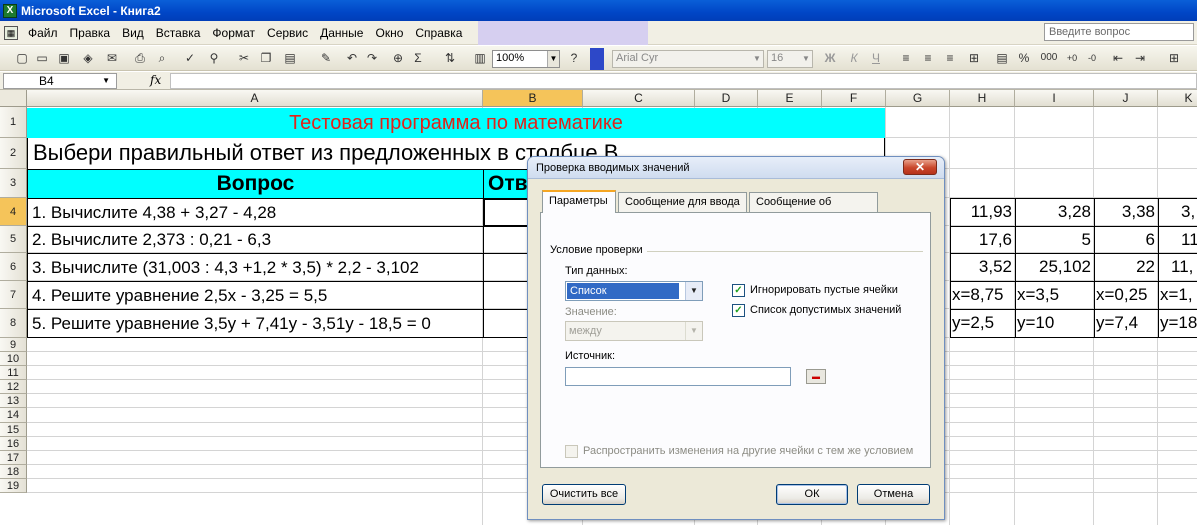 The width and height of the screenshot is (1197, 525). Describe the element at coordinates (88, 58) in the screenshot. I see `permission-icon: ◈` at that location.